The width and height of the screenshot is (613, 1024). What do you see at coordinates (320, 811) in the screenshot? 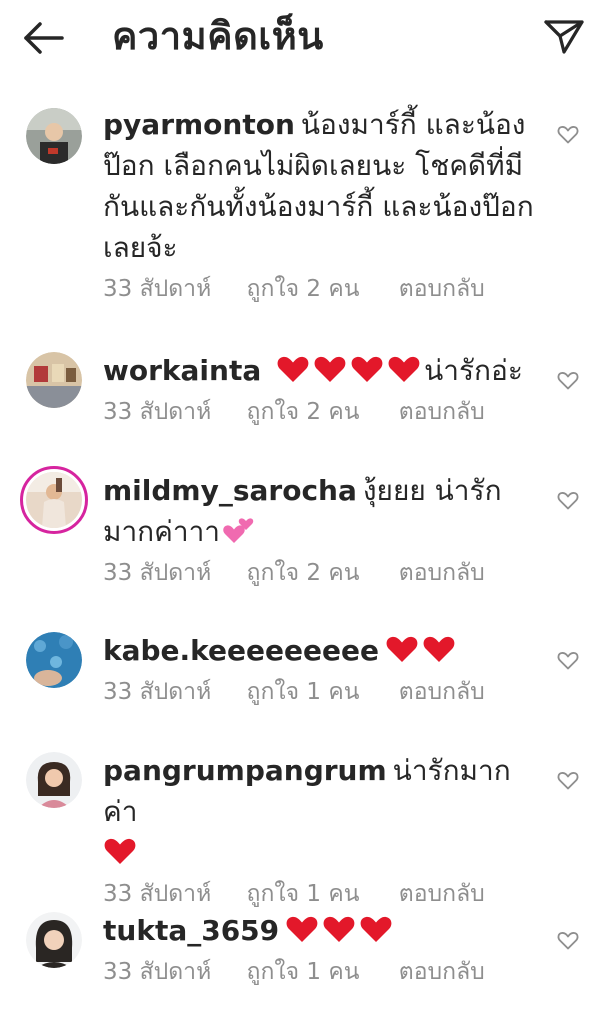
I see `comment-text: pangrumpangrum น่ารักมากค่า` at bounding box center [320, 811].